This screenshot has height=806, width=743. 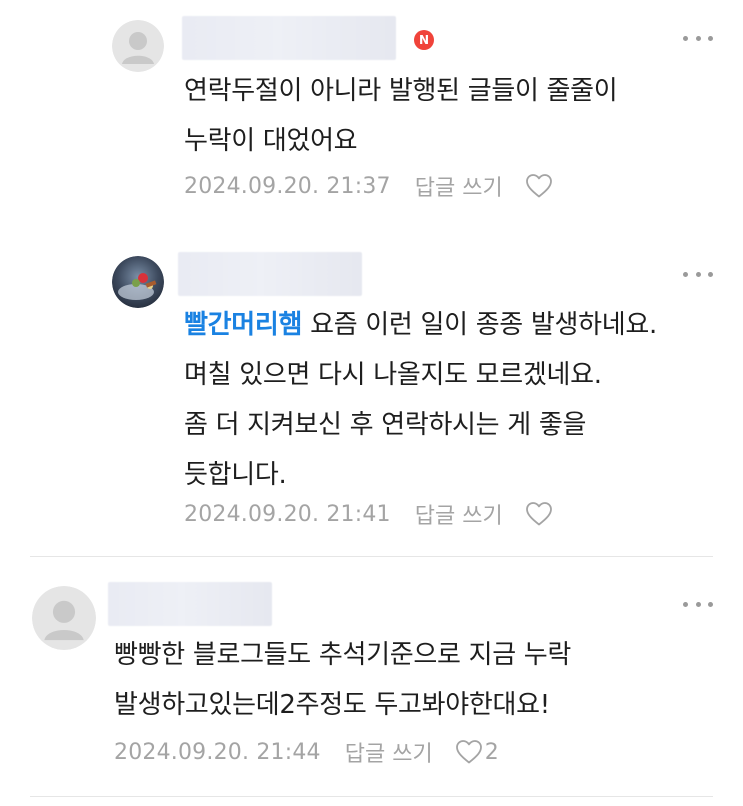 I want to click on comment-line: 연락두절이 아니라 발행된 글들이 줄줄이, so click(x=401, y=91).